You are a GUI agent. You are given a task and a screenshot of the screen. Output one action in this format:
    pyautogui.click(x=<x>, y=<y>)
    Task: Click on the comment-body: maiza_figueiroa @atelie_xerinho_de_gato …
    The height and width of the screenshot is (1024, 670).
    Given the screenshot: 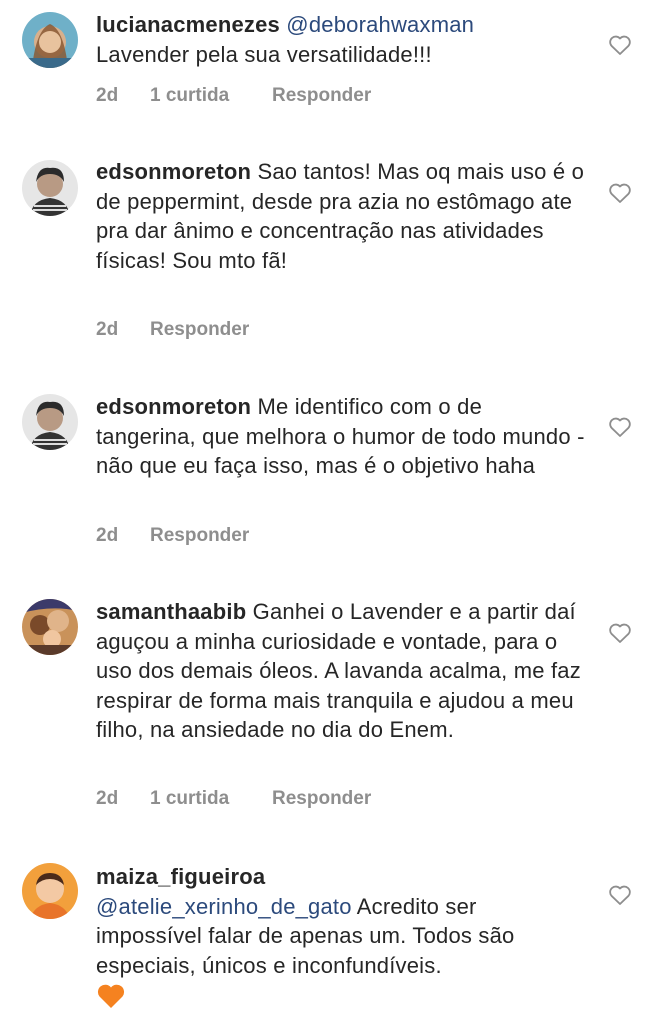 What is the action you would take?
    pyautogui.click(x=341, y=936)
    